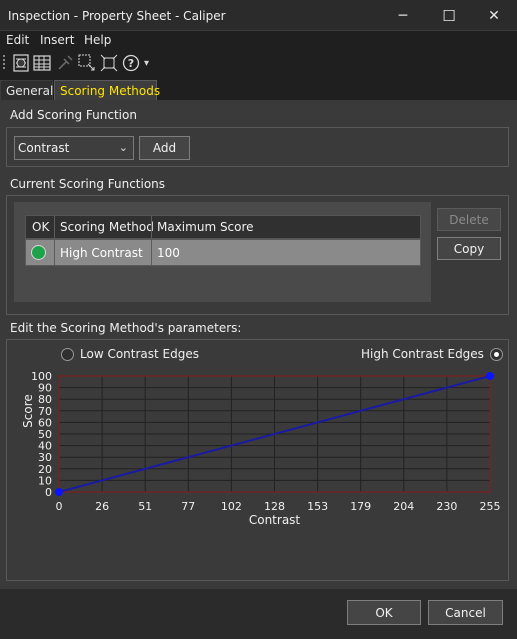  I want to click on x-tick-label: 179, so click(360, 506).